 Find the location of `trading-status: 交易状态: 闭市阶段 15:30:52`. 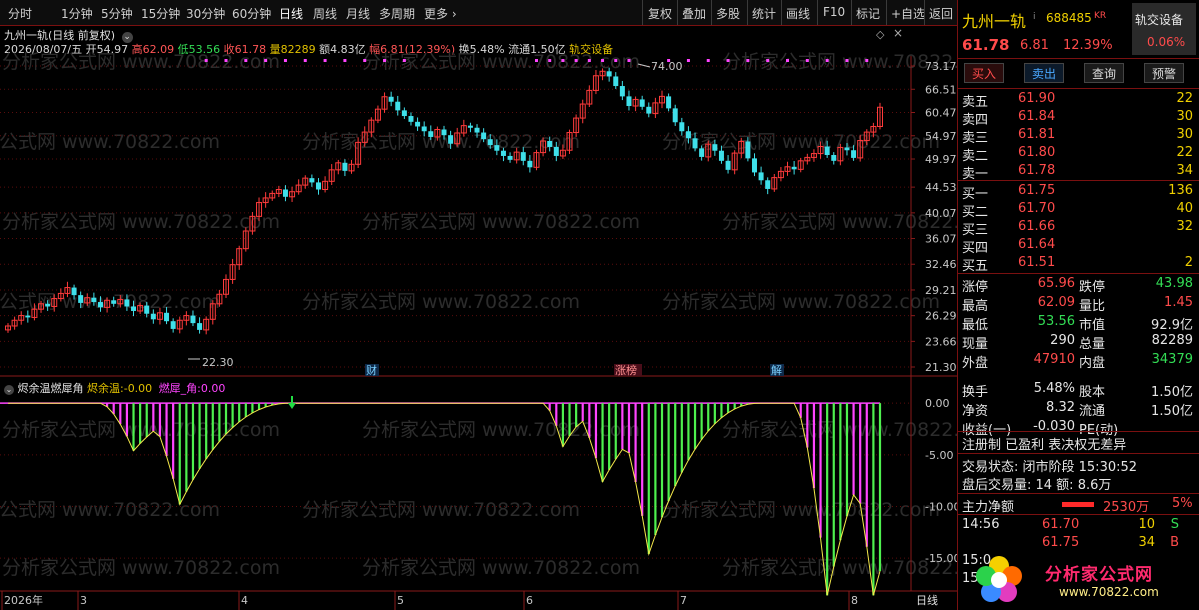

trading-status: 交易状态: 闭市阶段 15:30:52 is located at coordinates (1078, 465).